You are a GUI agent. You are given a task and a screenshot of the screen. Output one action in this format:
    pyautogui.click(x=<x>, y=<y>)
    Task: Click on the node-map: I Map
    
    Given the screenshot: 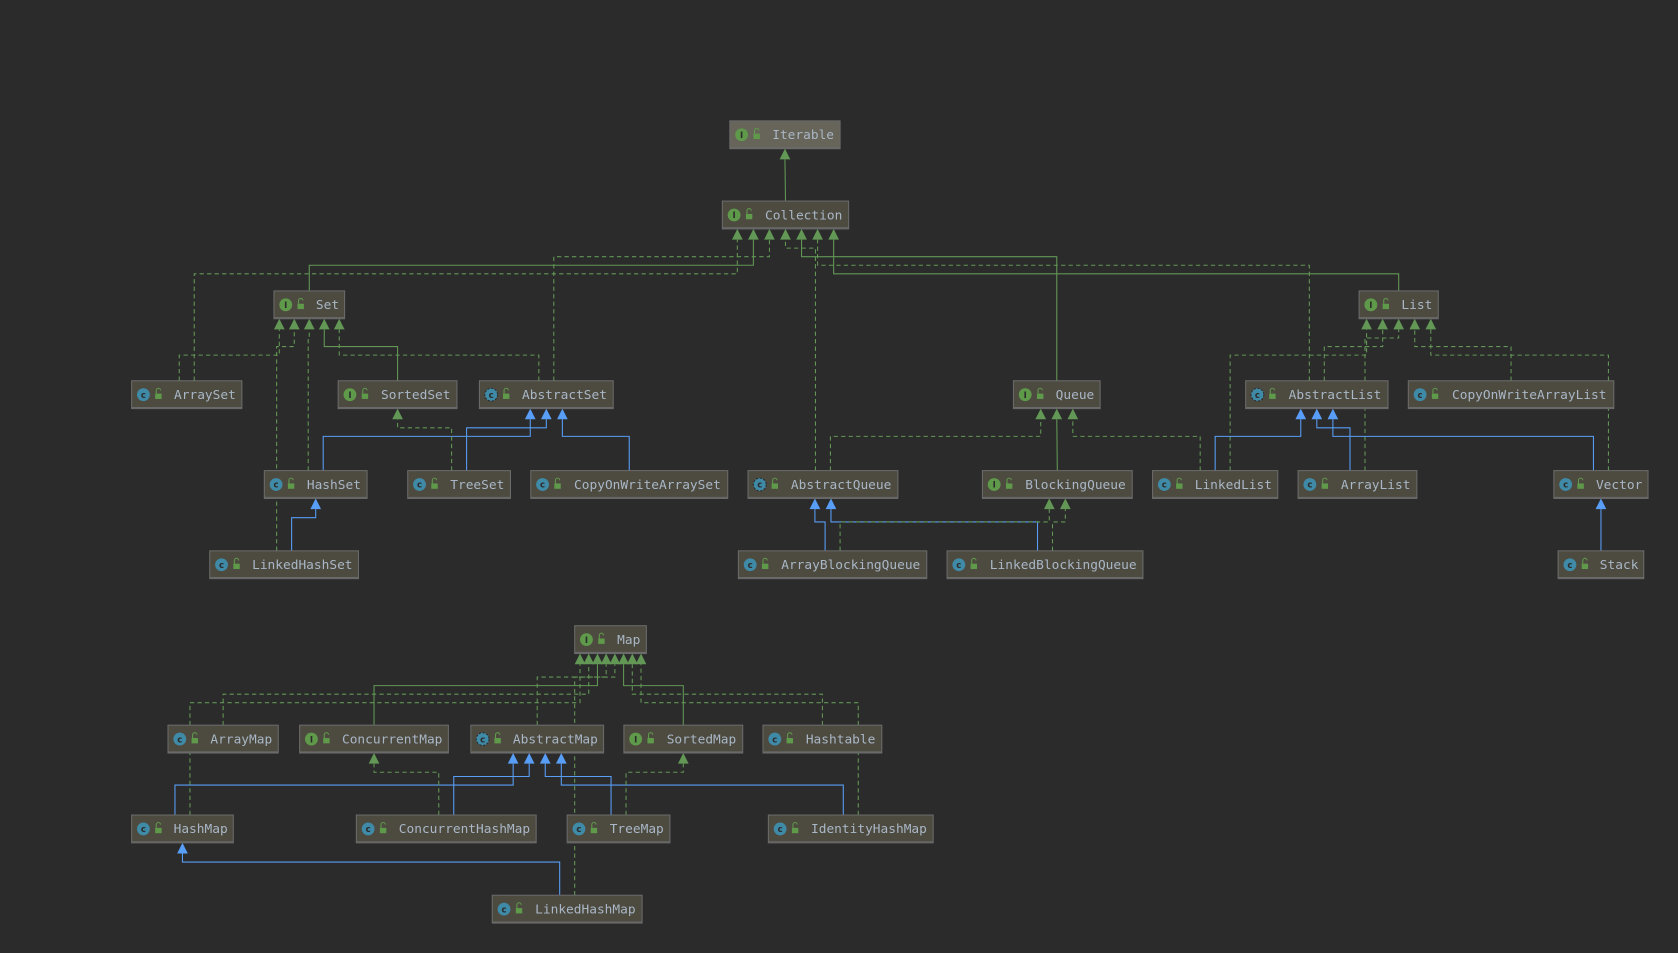 What is the action you would take?
    pyautogui.click(x=610, y=640)
    